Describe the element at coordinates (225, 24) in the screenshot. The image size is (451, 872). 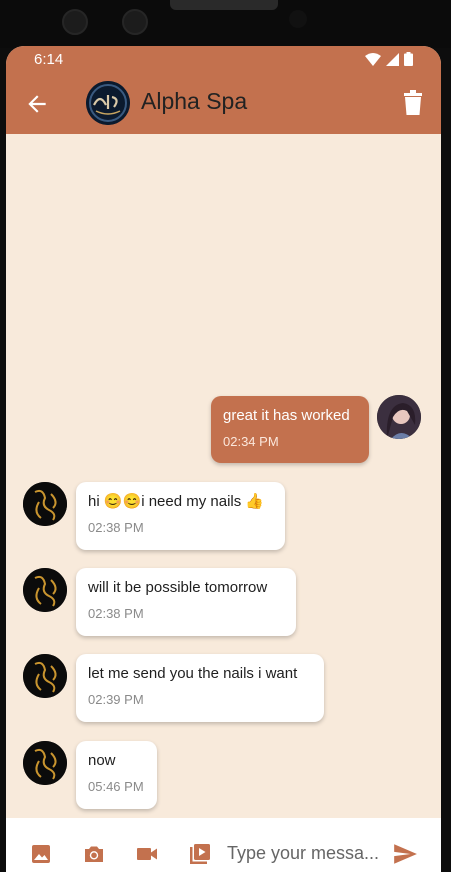
I see `phone-bezel` at that location.